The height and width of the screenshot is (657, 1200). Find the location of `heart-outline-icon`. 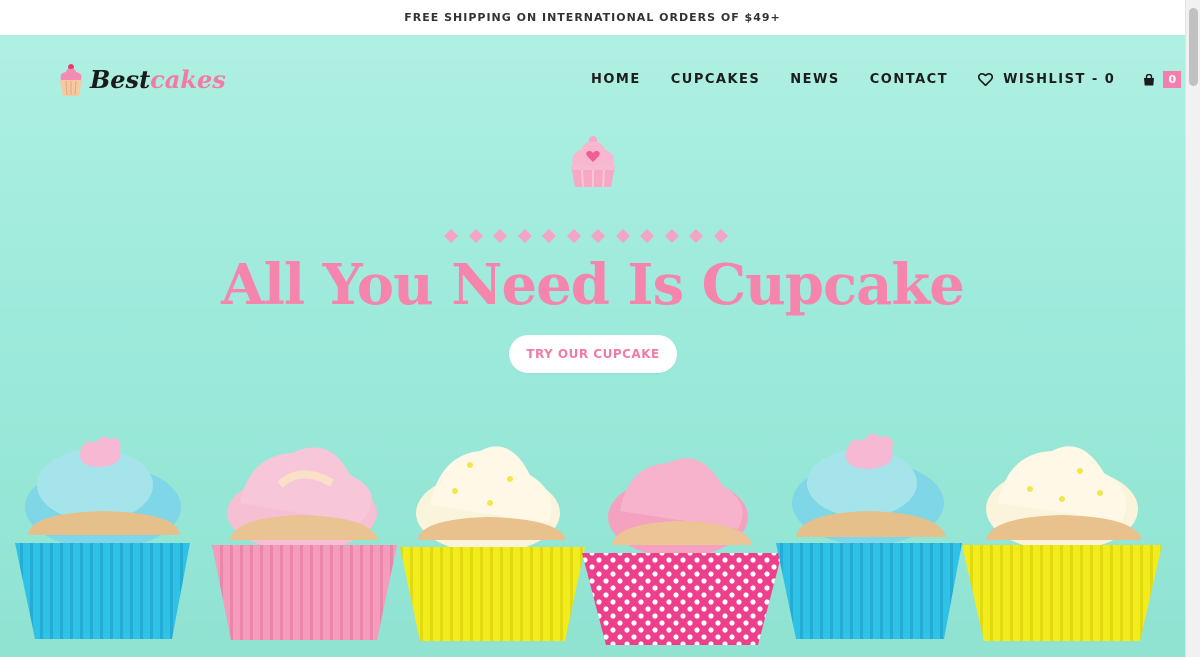

heart-outline-icon is located at coordinates (986, 79).